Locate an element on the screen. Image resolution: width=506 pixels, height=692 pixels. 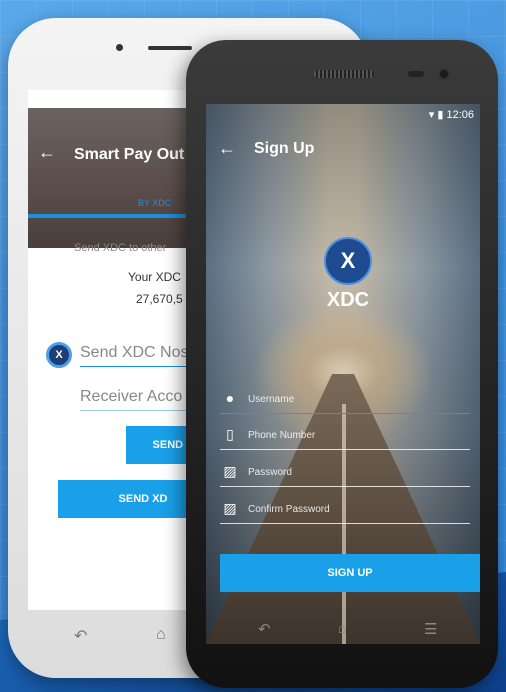
password-placeholder: Password is located at coordinates (270, 472).